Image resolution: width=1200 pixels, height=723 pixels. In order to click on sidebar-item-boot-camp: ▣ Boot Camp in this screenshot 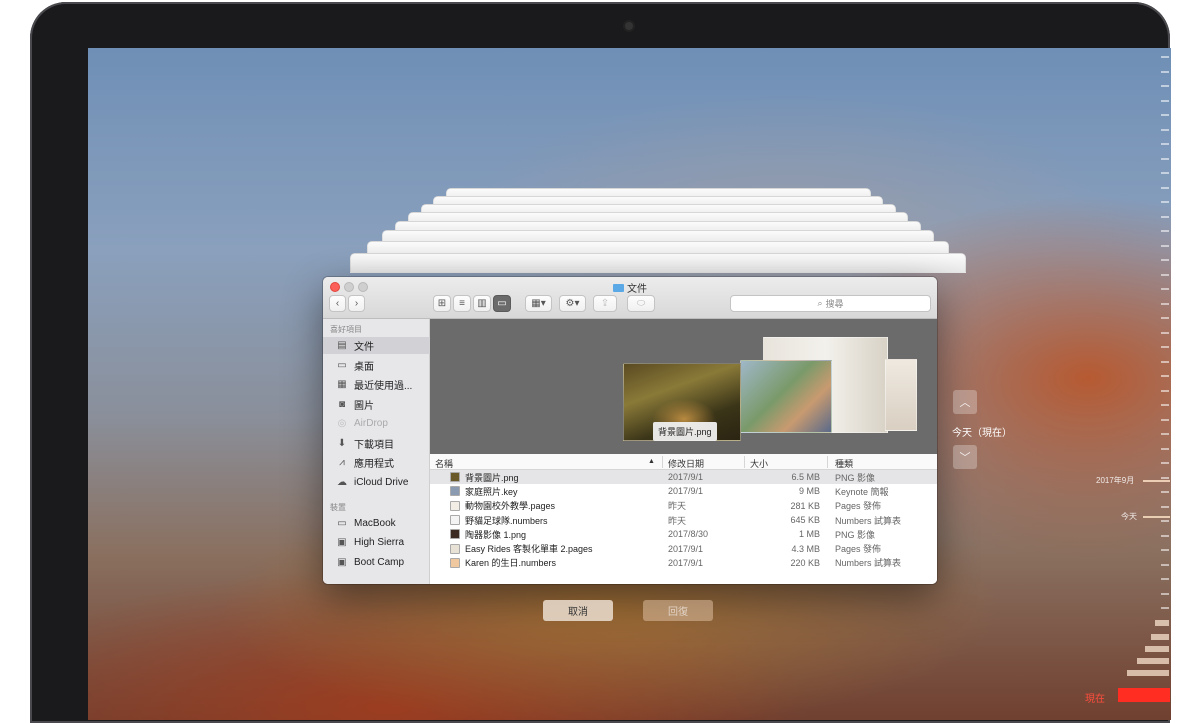, I will do `click(376, 562)`.